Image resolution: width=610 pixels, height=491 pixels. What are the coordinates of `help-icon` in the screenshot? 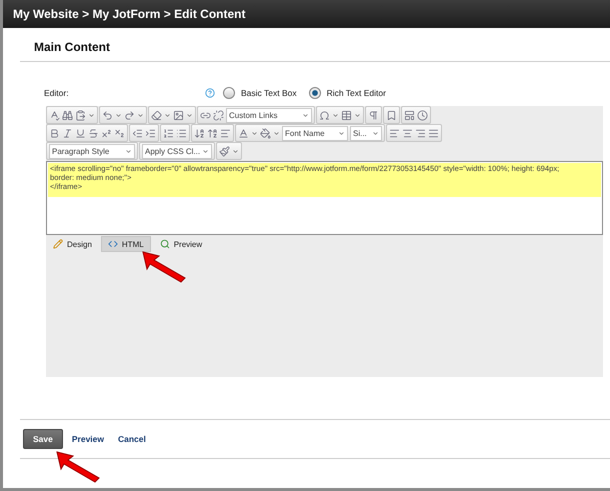 It's located at (210, 93).